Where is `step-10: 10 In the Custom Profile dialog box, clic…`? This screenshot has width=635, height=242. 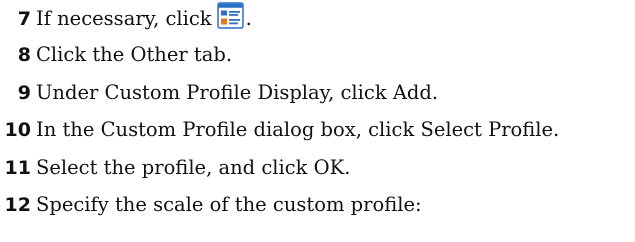 step-10: 10 In the Custom Profile dialog box, clic… is located at coordinates (280, 130).